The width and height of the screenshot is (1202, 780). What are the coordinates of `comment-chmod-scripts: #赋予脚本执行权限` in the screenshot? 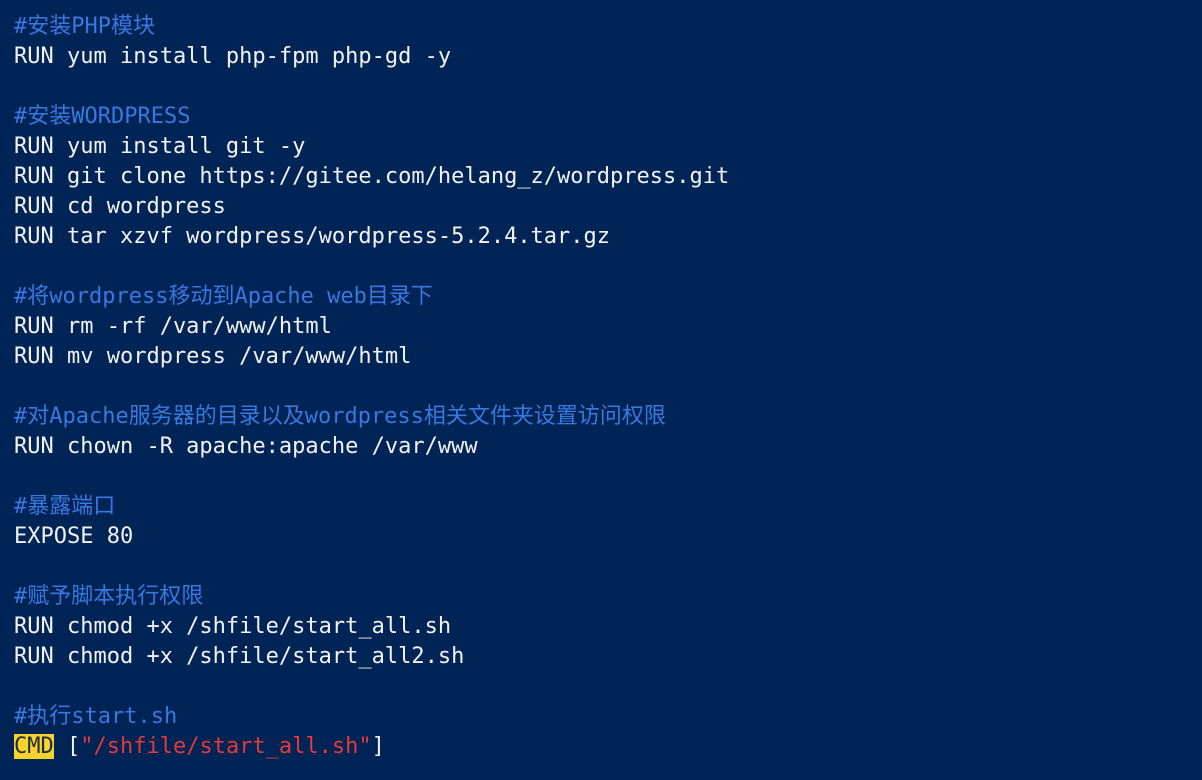 It's located at (109, 596).